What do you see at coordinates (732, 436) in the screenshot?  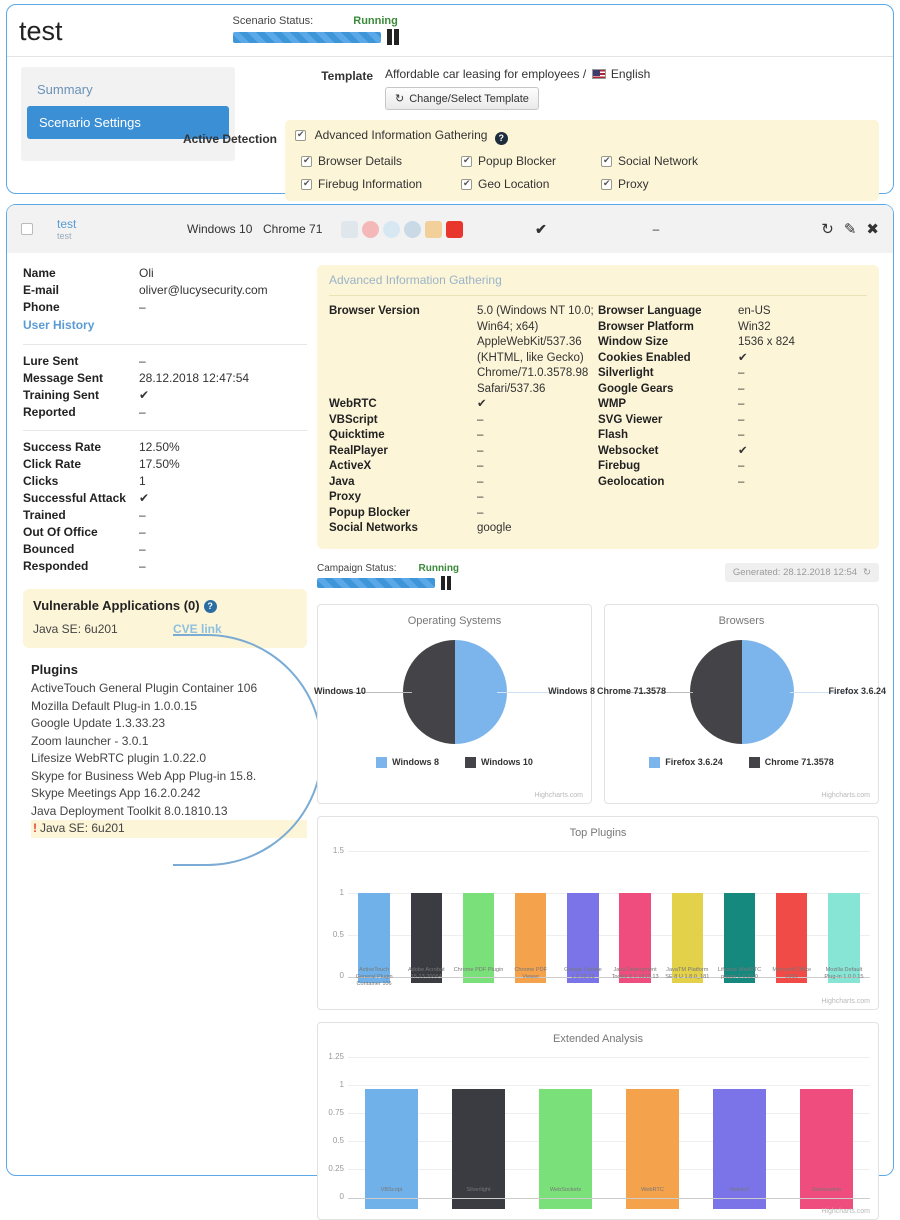 I see `aig-row: Flash –` at bounding box center [732, 436].